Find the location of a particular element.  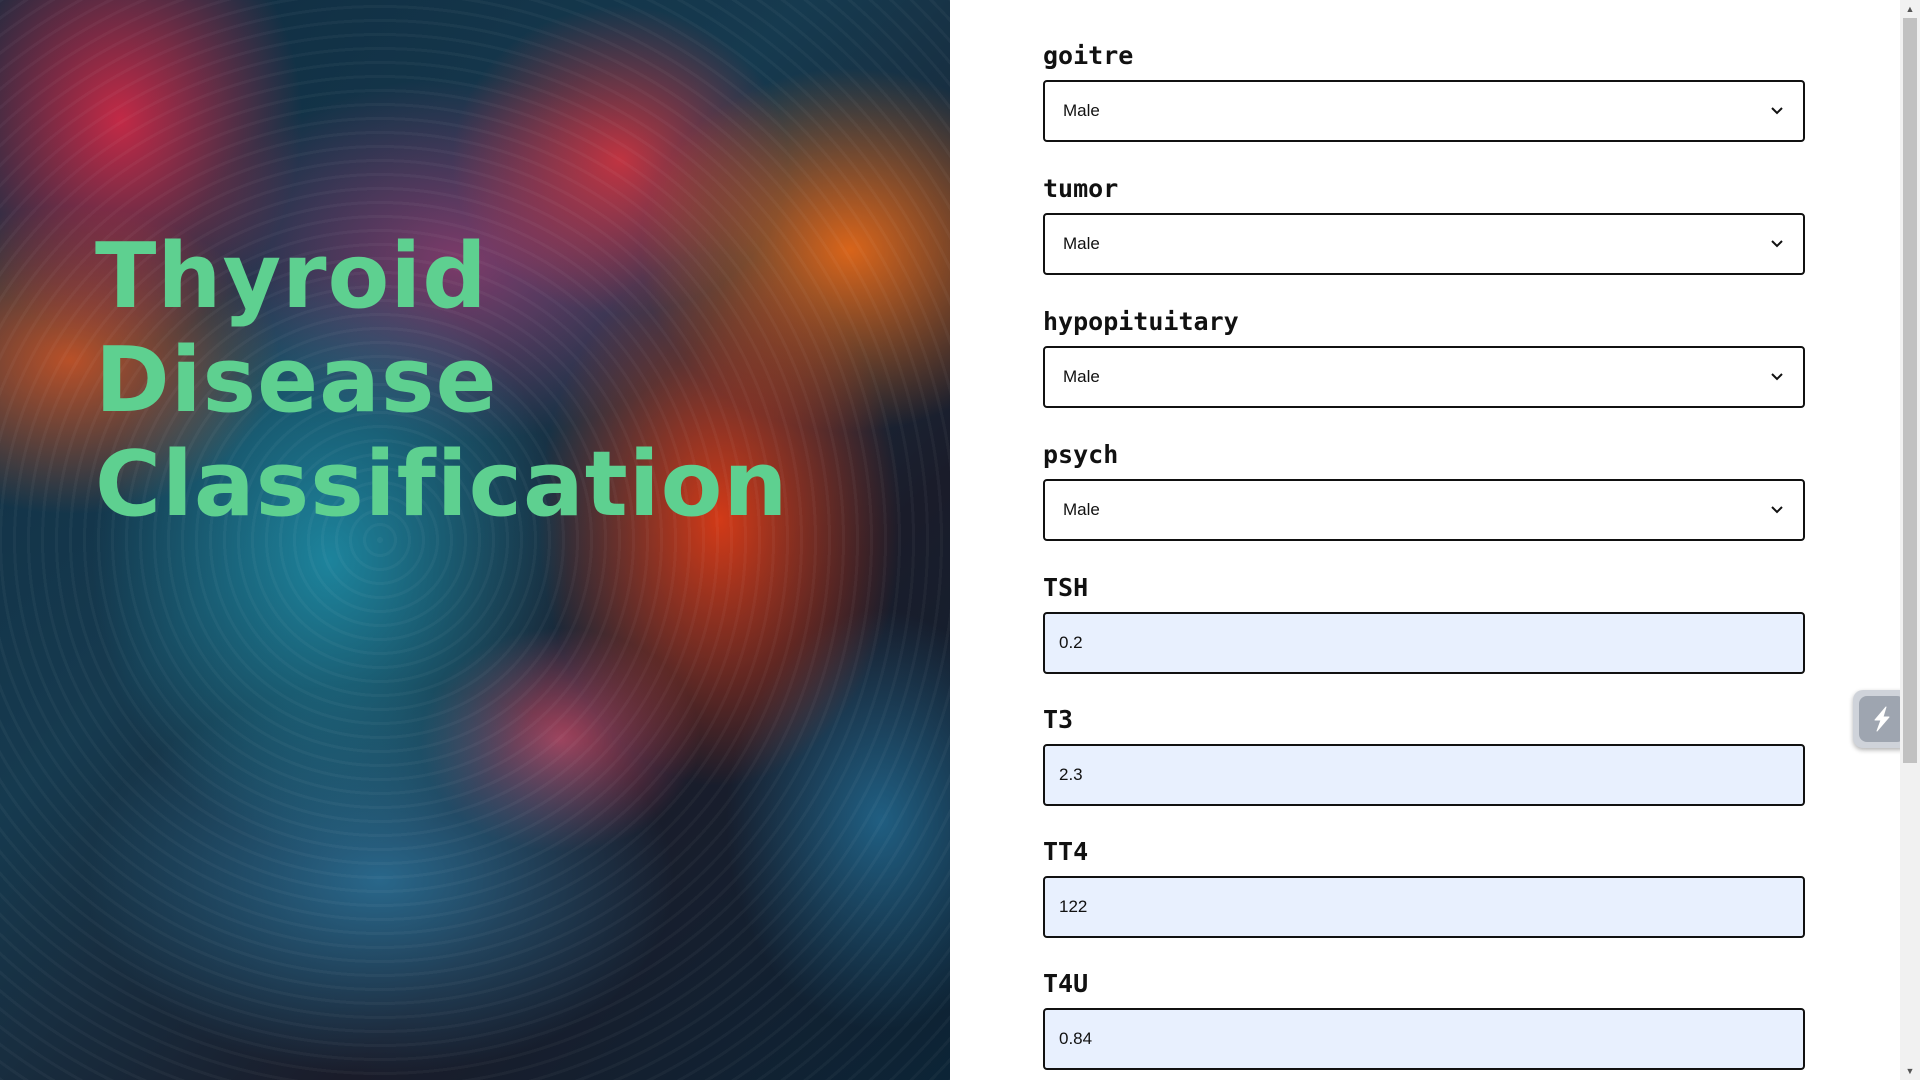

tt4-label: TT4 is located at coordinates (1066, 851).